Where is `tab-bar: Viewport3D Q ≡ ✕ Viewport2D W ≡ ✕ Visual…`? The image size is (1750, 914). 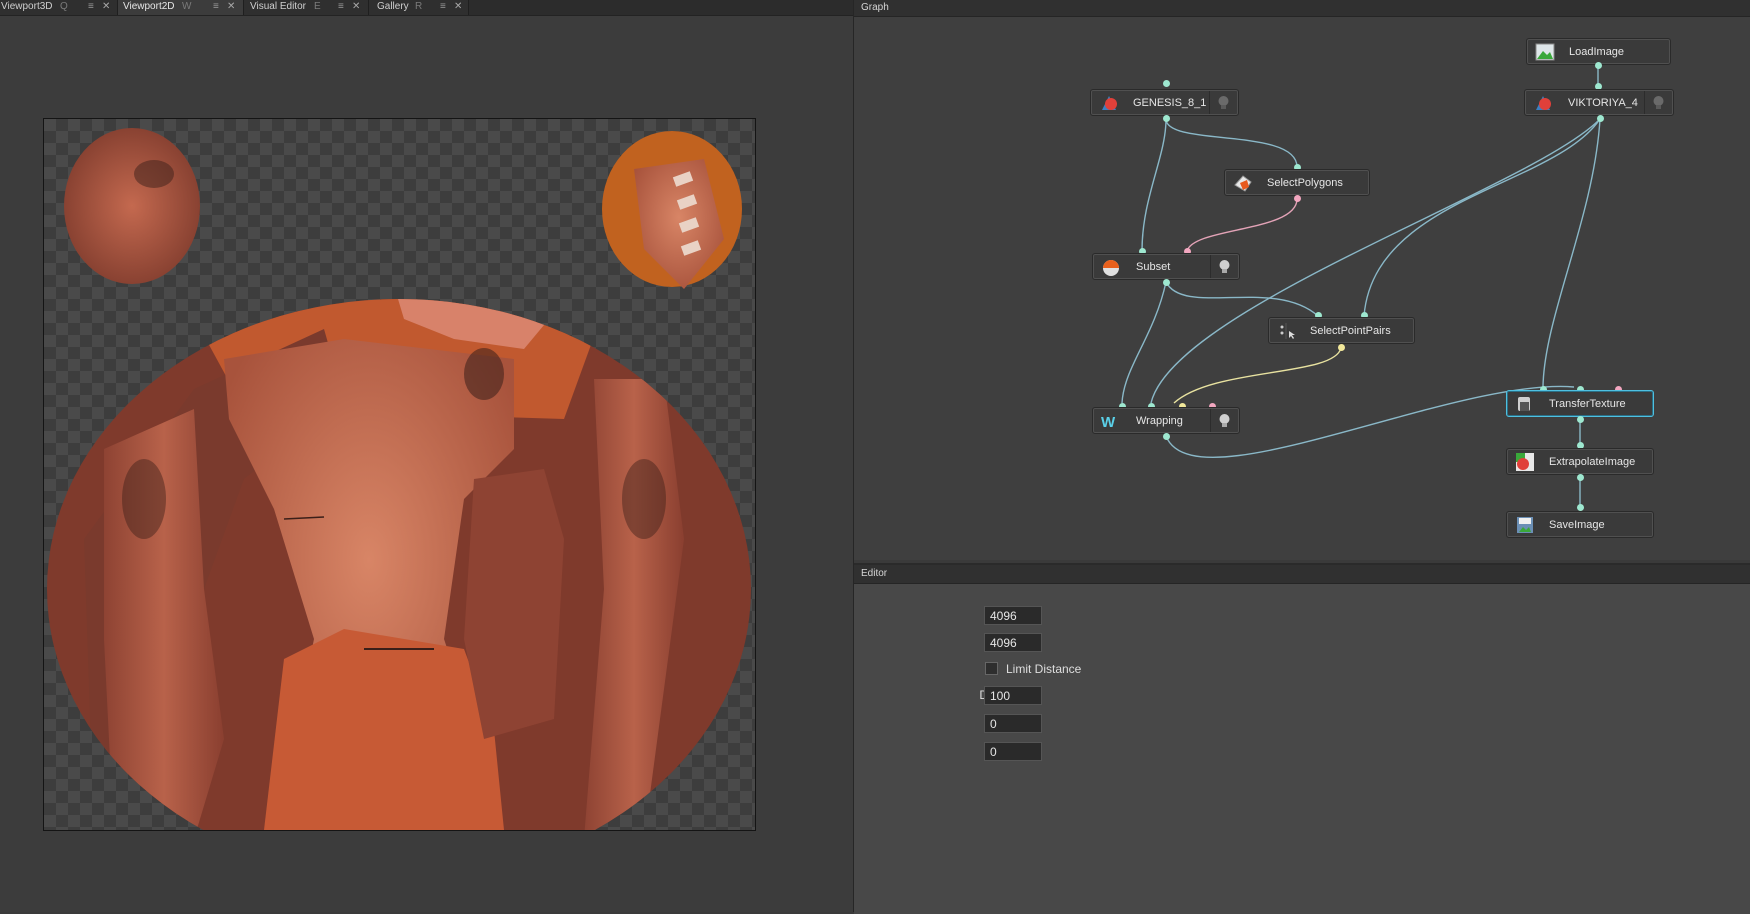 tab-bar: Viewport3D Q ≡ ✕ Viewport2D W ≡ ✕ Visual… is located at coordinates (426, 8).